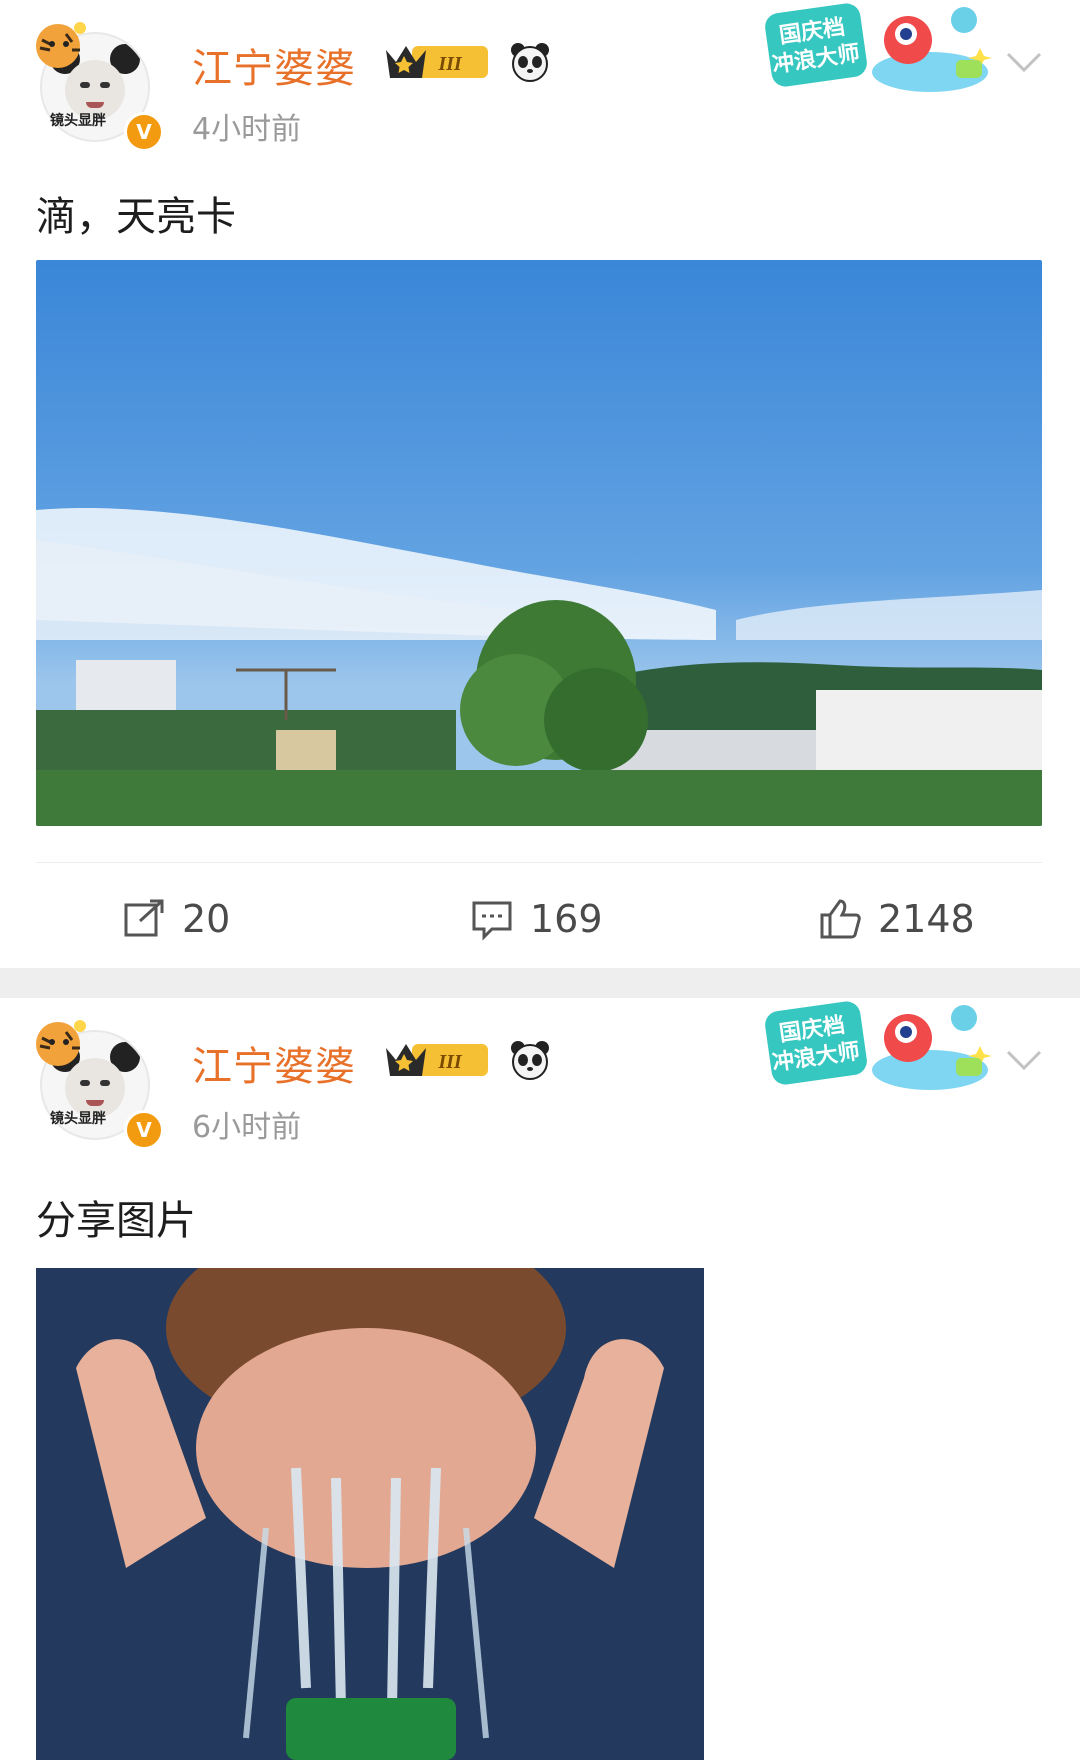 This screenshot has width=1080, height=1760. Describe the element at coordinates (206, 919) in the screenshot. I see `share-count: 20` at that location.